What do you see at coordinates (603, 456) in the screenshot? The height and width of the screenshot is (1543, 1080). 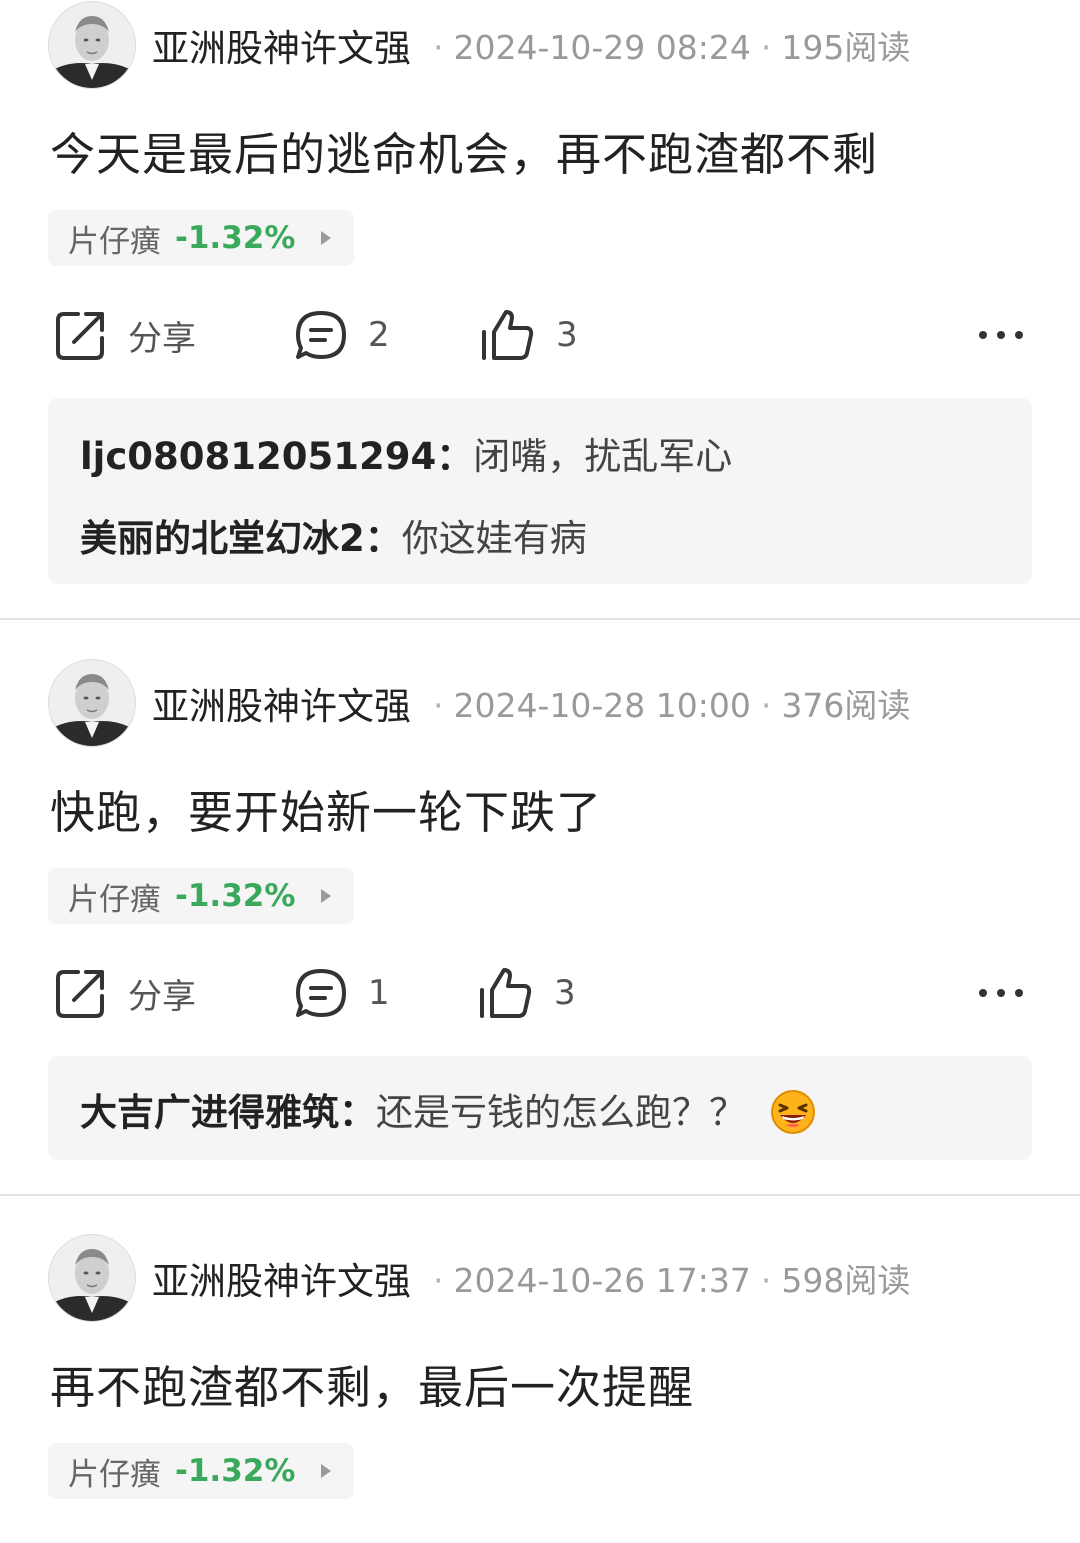 I see `comment-text: 闭嘴，扰乱军心` at bounding box center [603, 456].